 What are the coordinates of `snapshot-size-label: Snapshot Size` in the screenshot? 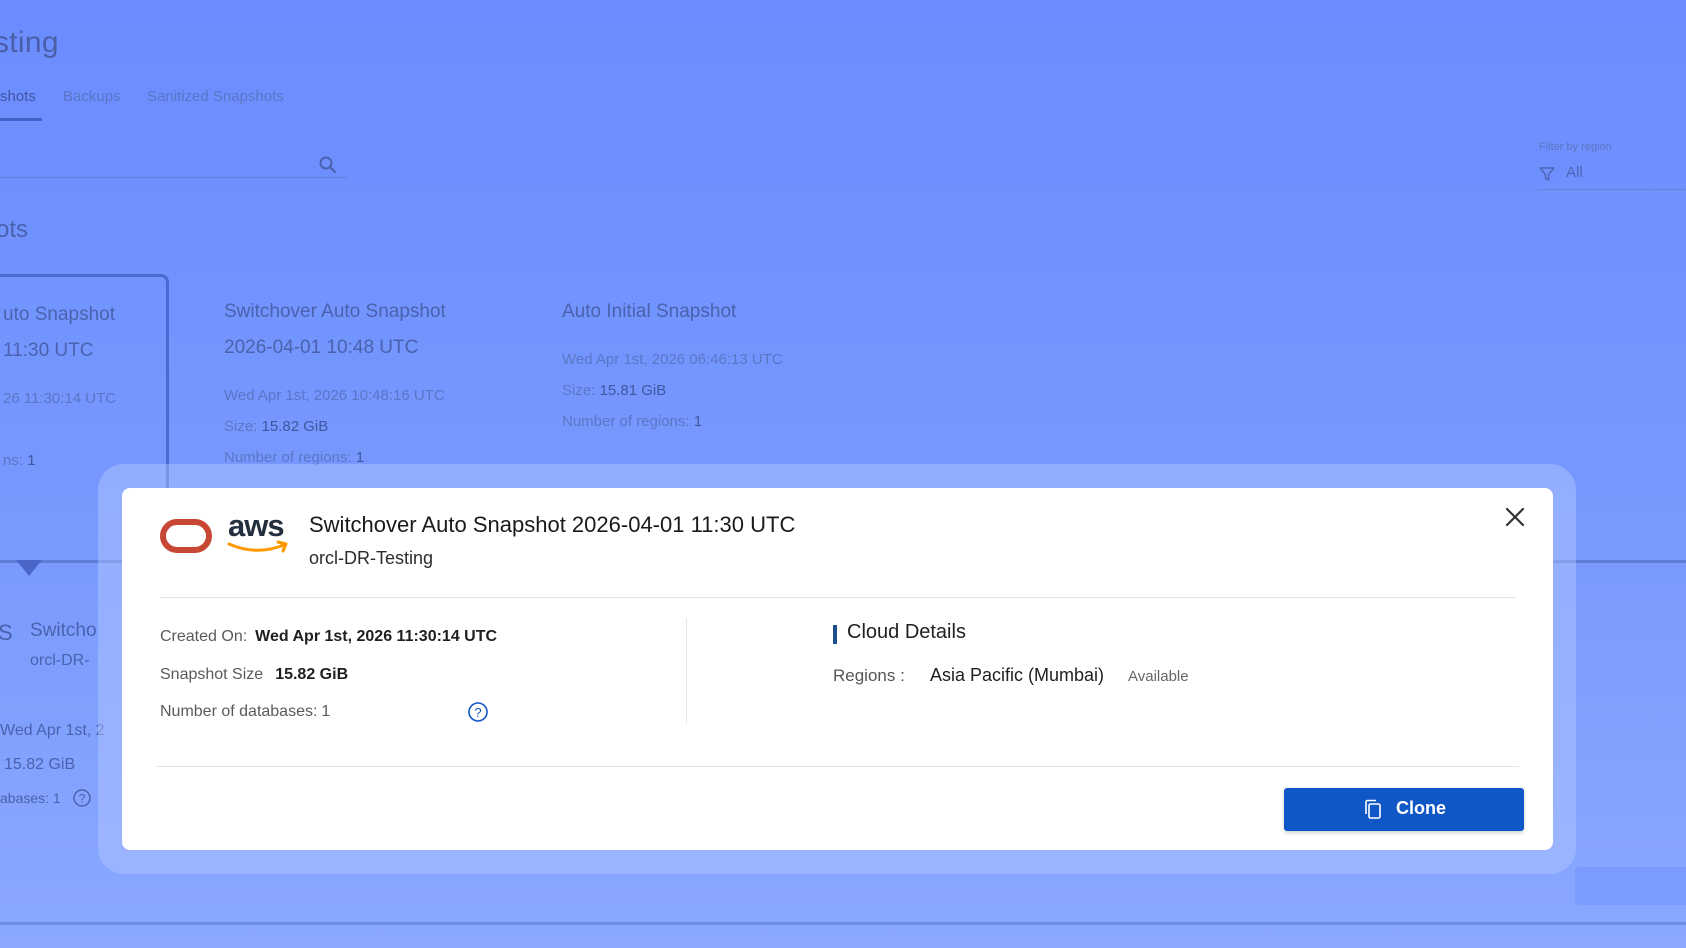 It's located at (212, 674).